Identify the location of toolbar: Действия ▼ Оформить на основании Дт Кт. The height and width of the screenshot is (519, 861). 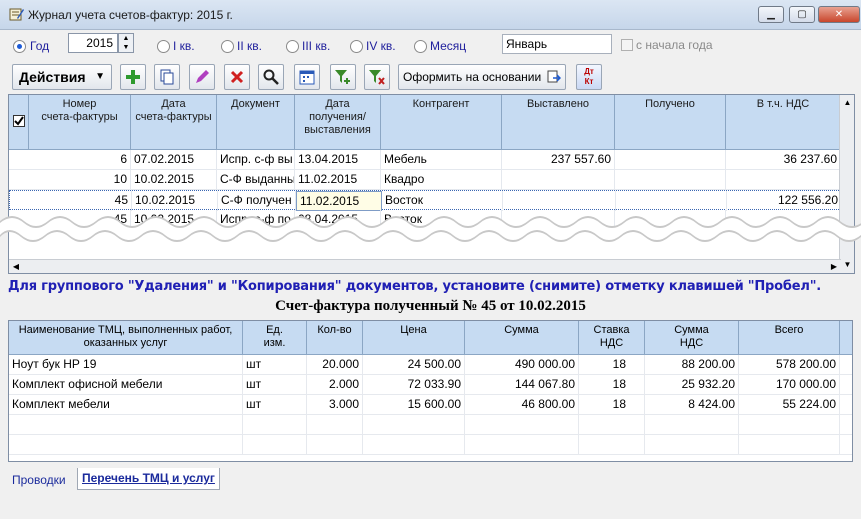
(430, 77).